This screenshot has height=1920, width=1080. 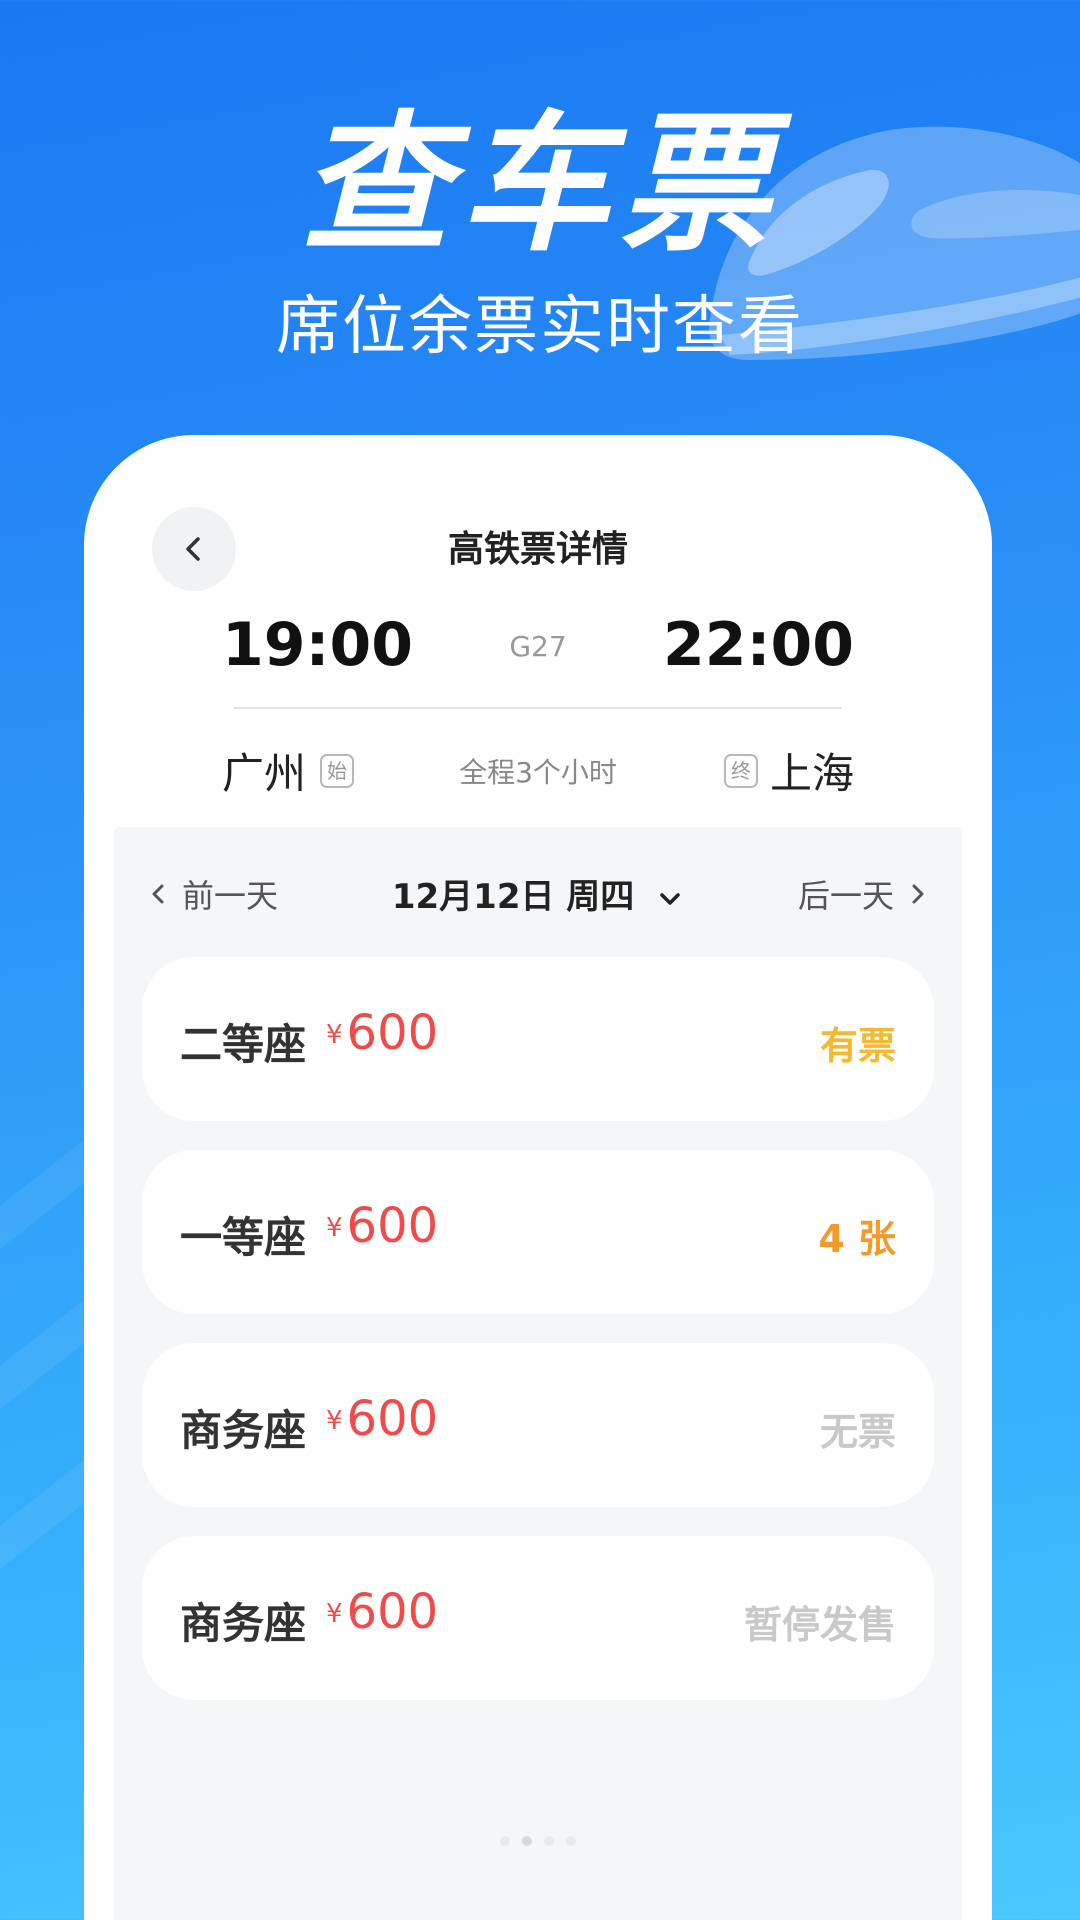 What do you see at coordinates (740, 770) in the screenshot?
I see `terminal-tag: 终` at bounding box center [740, 770].